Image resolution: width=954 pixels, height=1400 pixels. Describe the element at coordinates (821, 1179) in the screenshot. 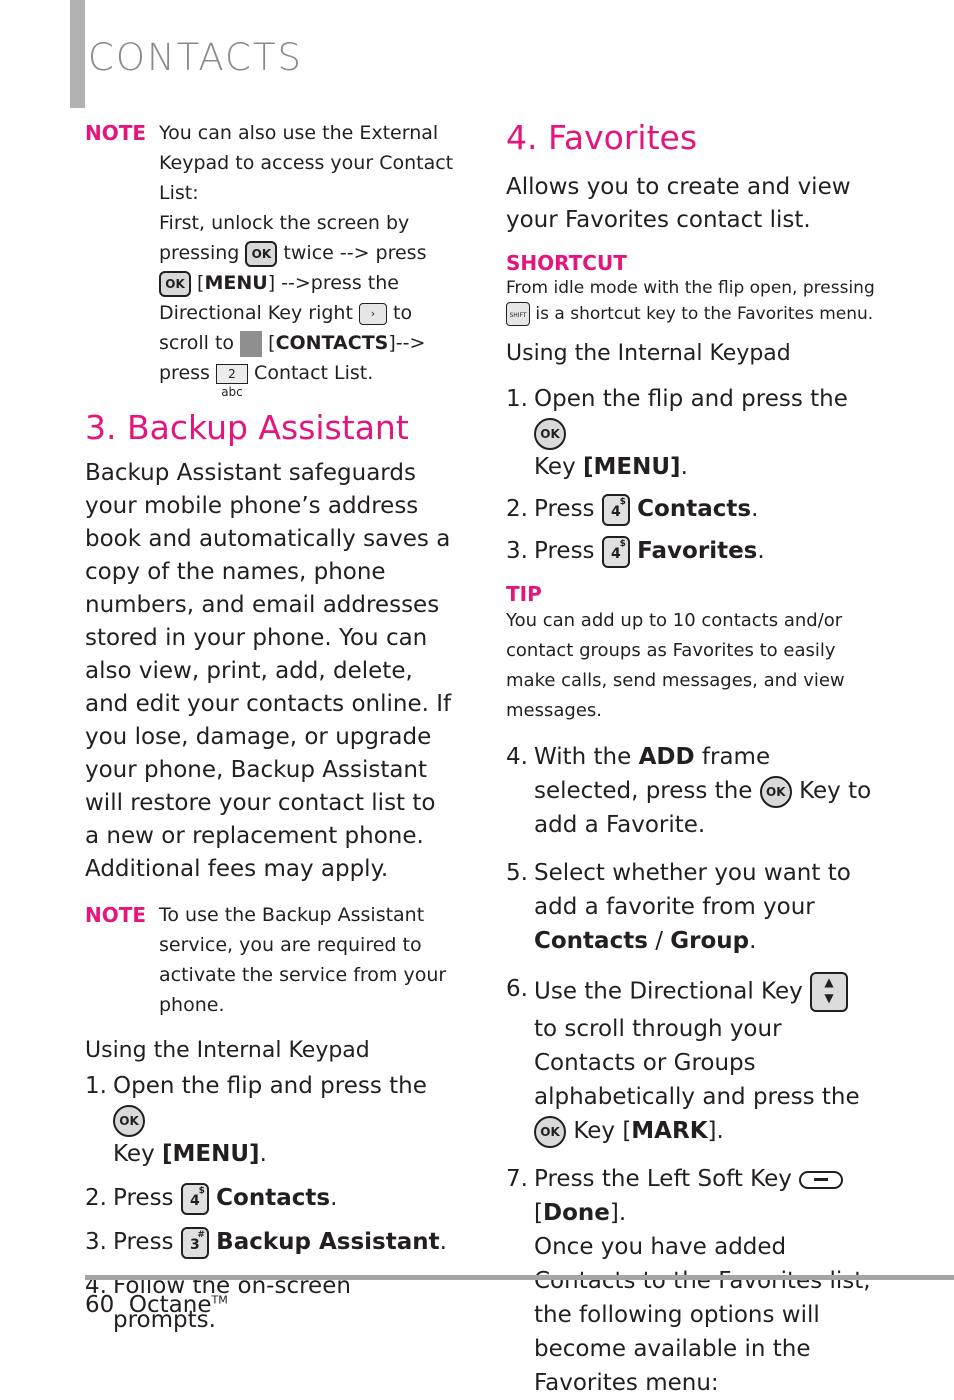

I see `left-soft-key-icon` at that location.